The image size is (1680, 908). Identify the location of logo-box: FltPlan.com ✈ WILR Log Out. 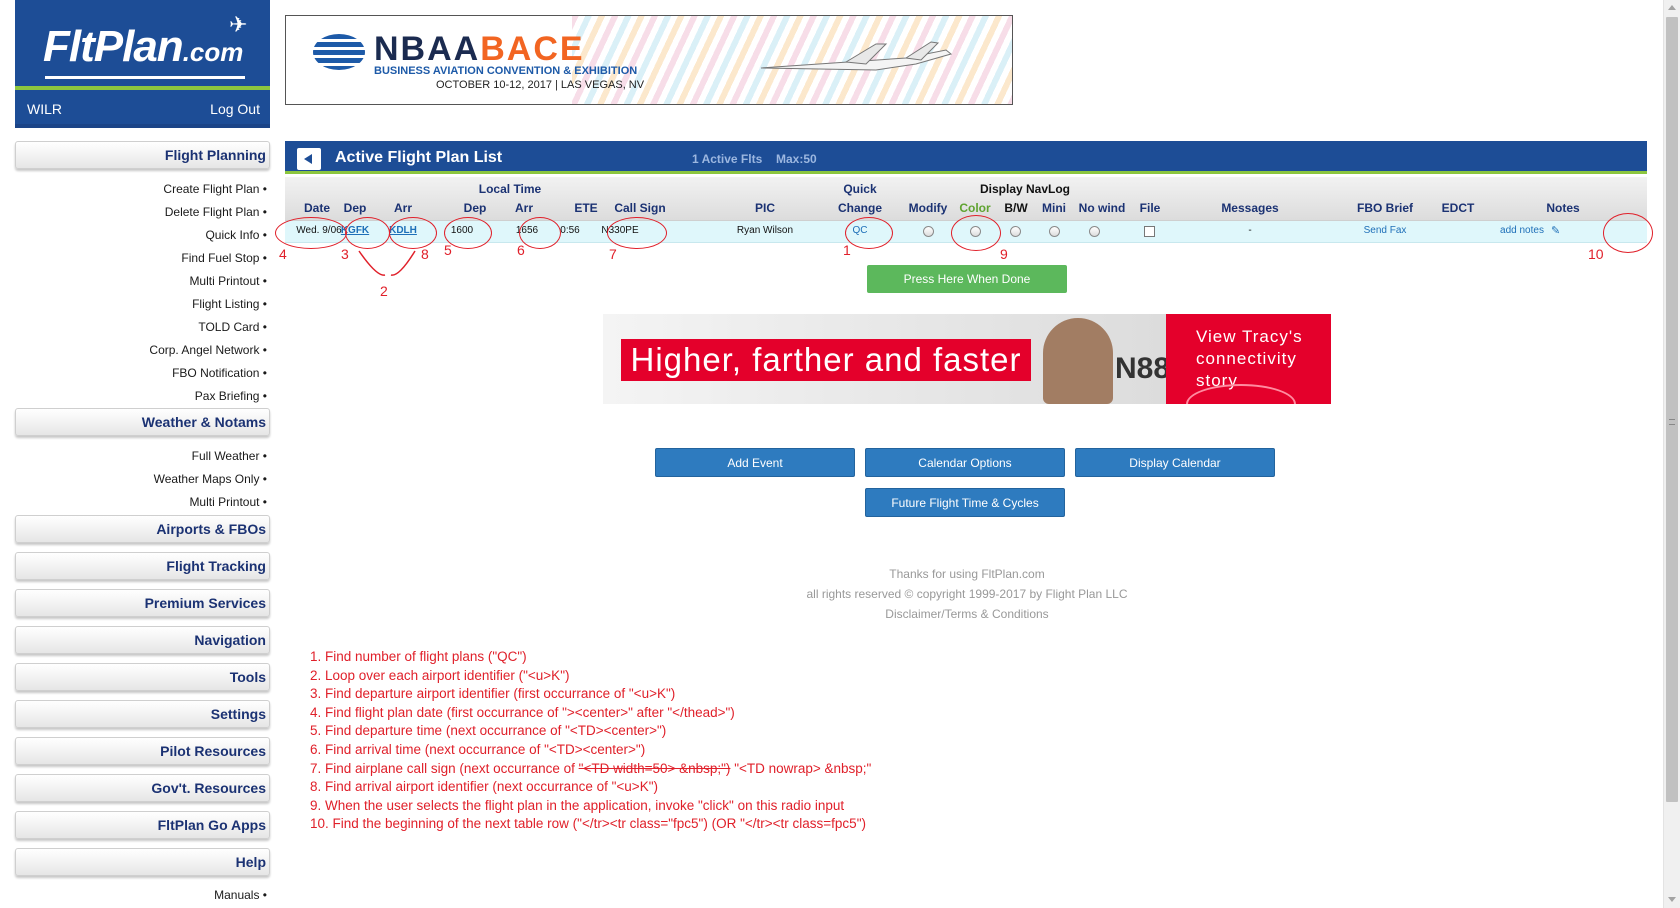
(142, 64).